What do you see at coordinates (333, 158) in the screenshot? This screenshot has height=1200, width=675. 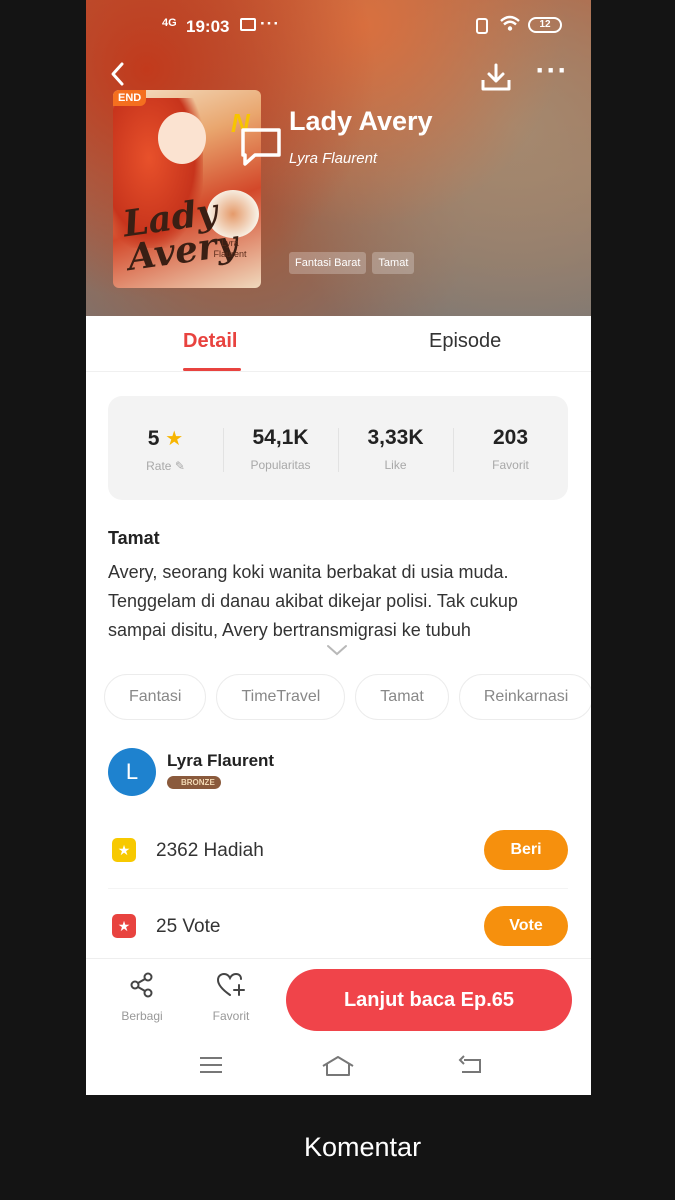 I see `book-author: Lyra Flaurent` at bounding box center [333, 158].